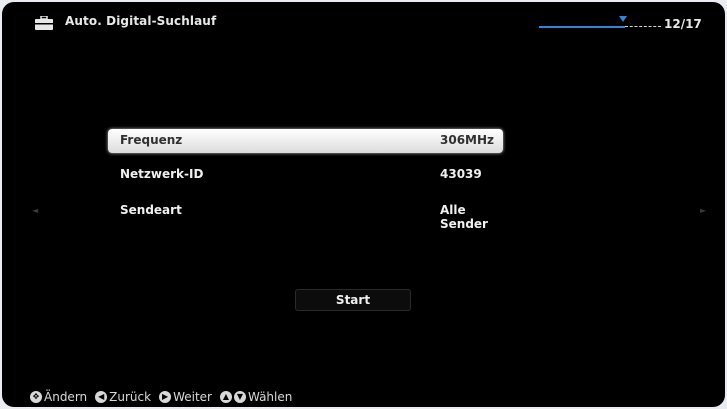 This screenshot has height=409, width=727. What do you see at coordinates (141, 21) in the screenshot?
I see `page-title: Auto. Digital-Suchlauf` at bounding box center [141, 21].